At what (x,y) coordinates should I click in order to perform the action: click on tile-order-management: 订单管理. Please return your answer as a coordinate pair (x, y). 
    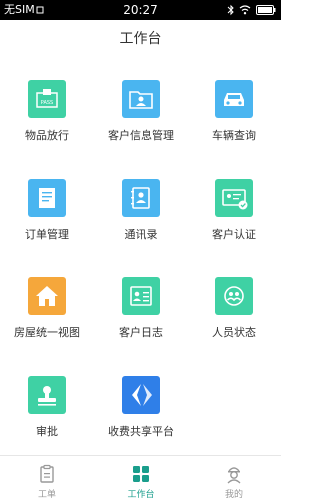
    Looking at the image, I should click on (47, 204).